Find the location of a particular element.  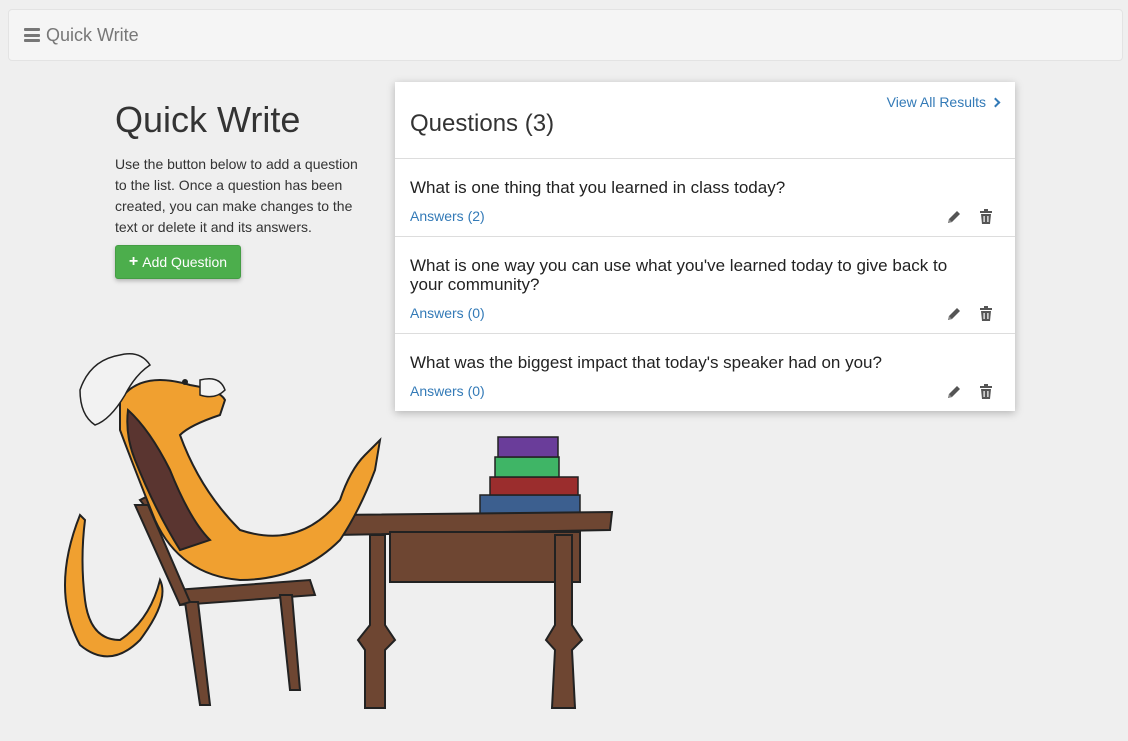

answers-link: Answers (0) is located at coordinates (447, 313).